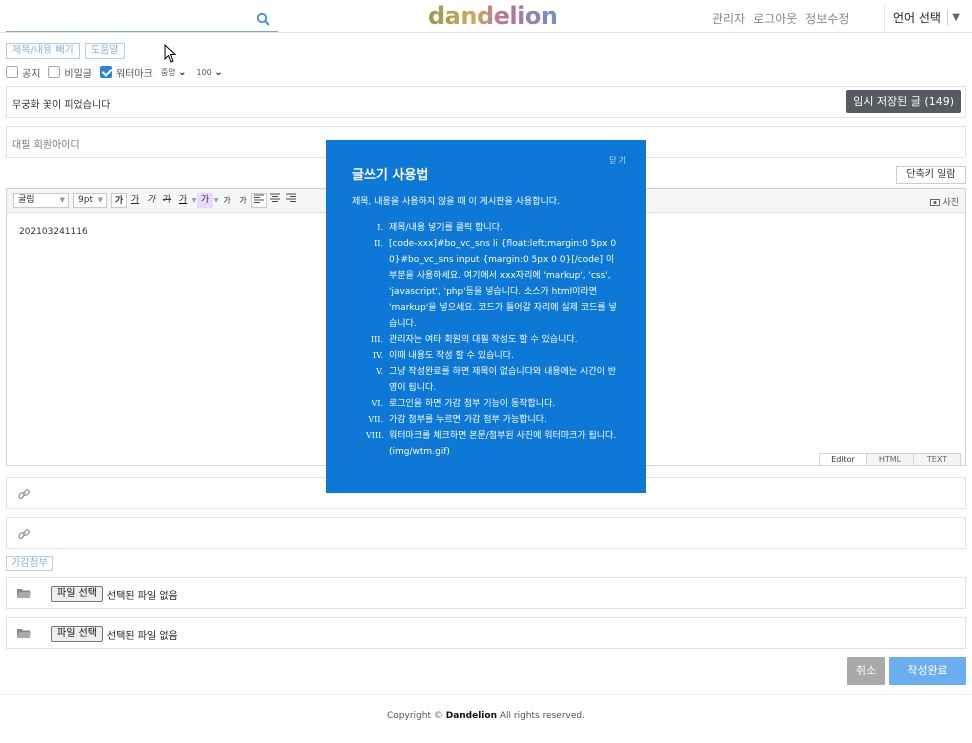 The image size is (972, 743). Describe the element at coordinates (183, 200) in the screenshot. I see `font-color-button: 가` at that location.